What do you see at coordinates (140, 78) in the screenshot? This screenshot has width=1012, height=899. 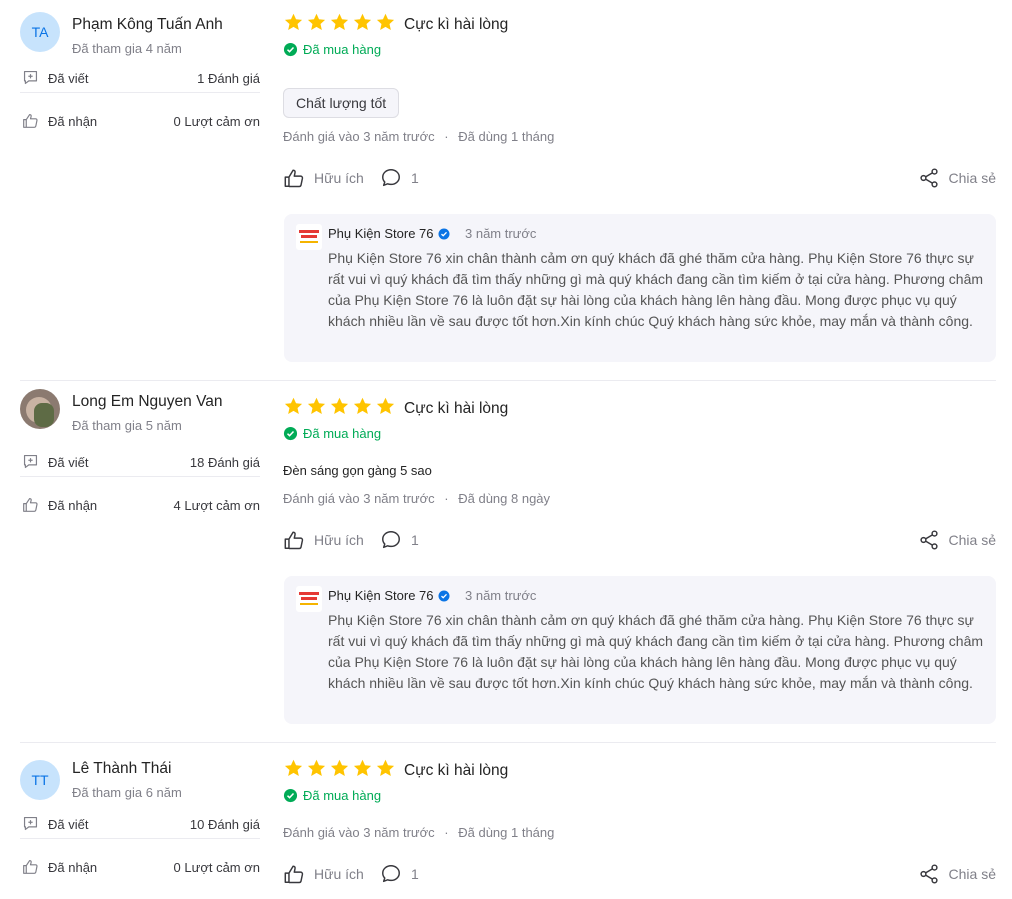 I see `stat-written: Đã viết 1 Đánh giá` at bounding box center [140, 78].